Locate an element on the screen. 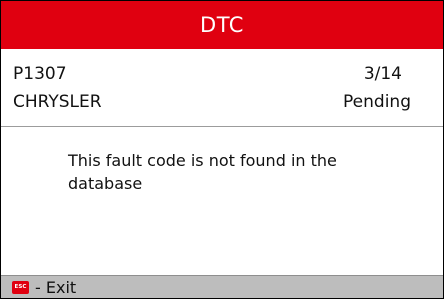  dtc-position-counter: 3/14 is located at coordinates (382, 74).